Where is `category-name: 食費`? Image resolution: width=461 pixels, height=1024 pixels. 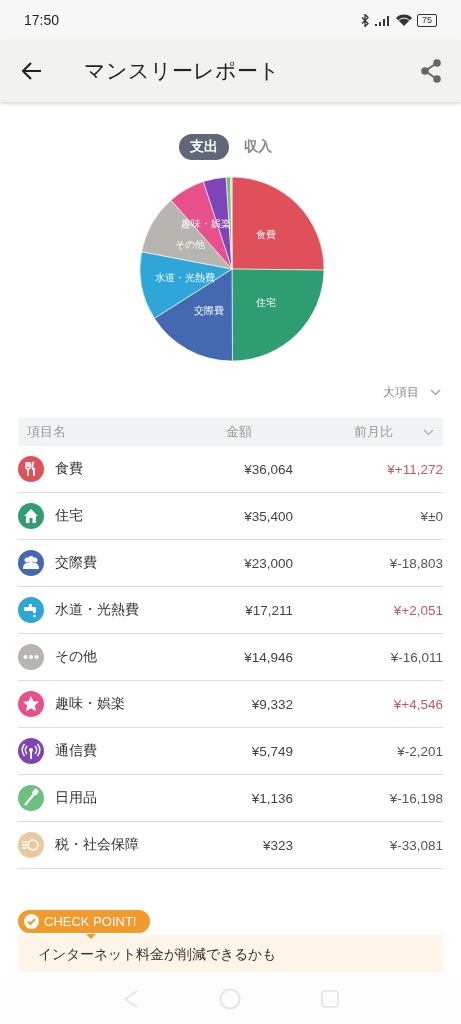 category-name: 食費 is located at coordinates (69, 469).